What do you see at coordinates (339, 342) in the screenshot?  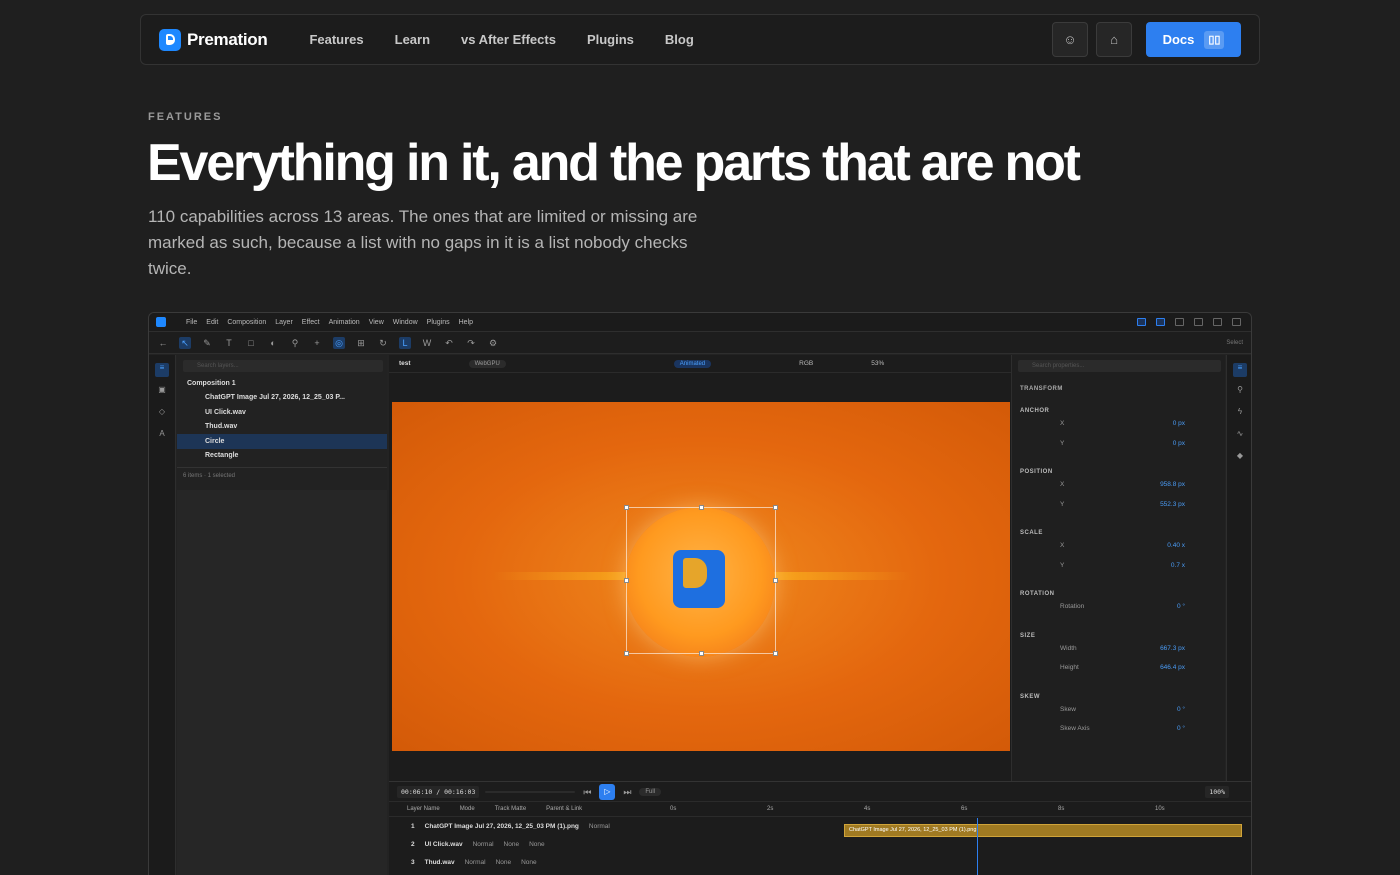 I see `snap-icon: ◎` at bounding box center [339, 342].